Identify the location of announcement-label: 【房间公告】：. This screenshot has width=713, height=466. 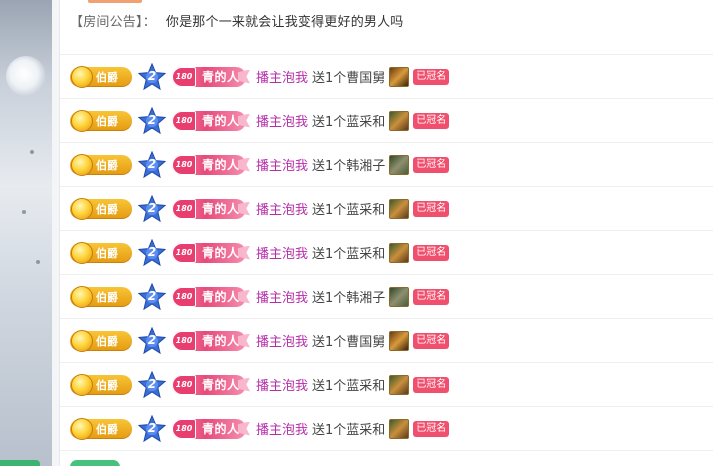
(113, 22).